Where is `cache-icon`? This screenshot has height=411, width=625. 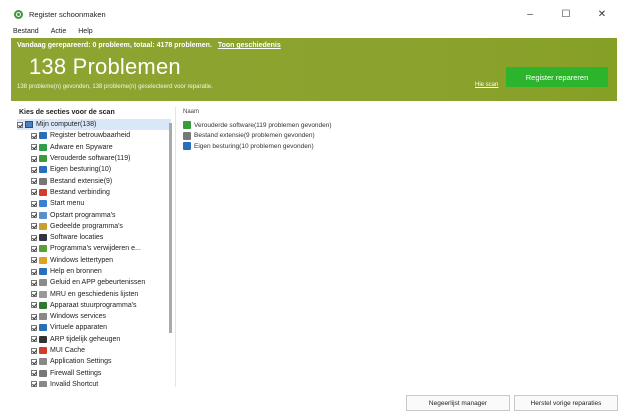 cache-icon is located at coordinates (43, 351).